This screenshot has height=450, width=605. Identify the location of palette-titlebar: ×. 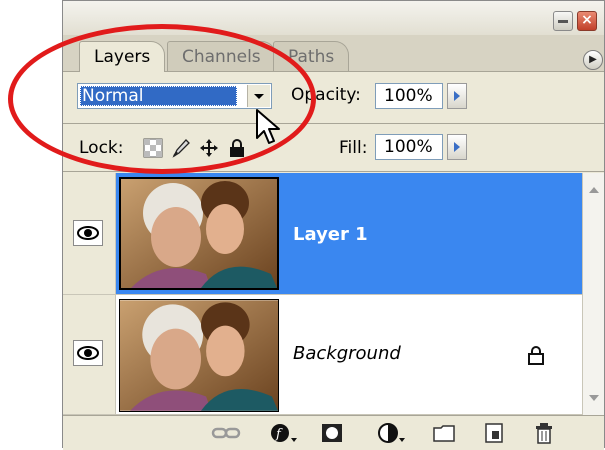
(333, 18).